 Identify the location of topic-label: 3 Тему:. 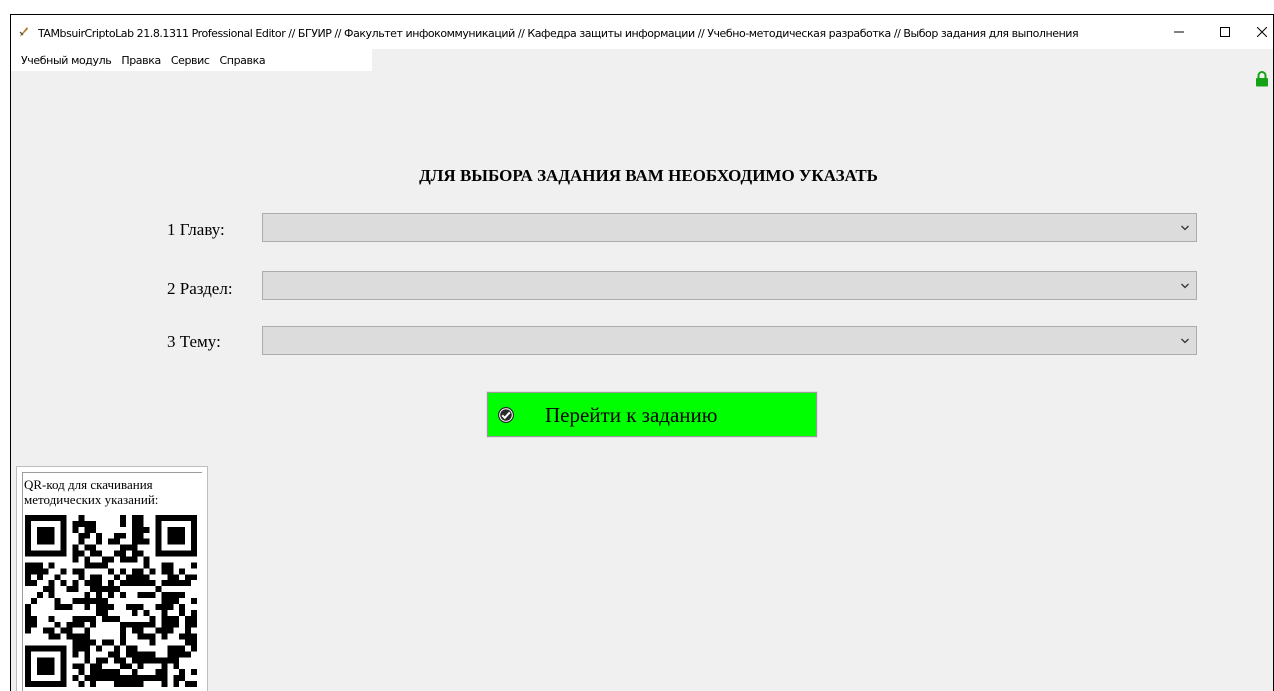
(194, 341).